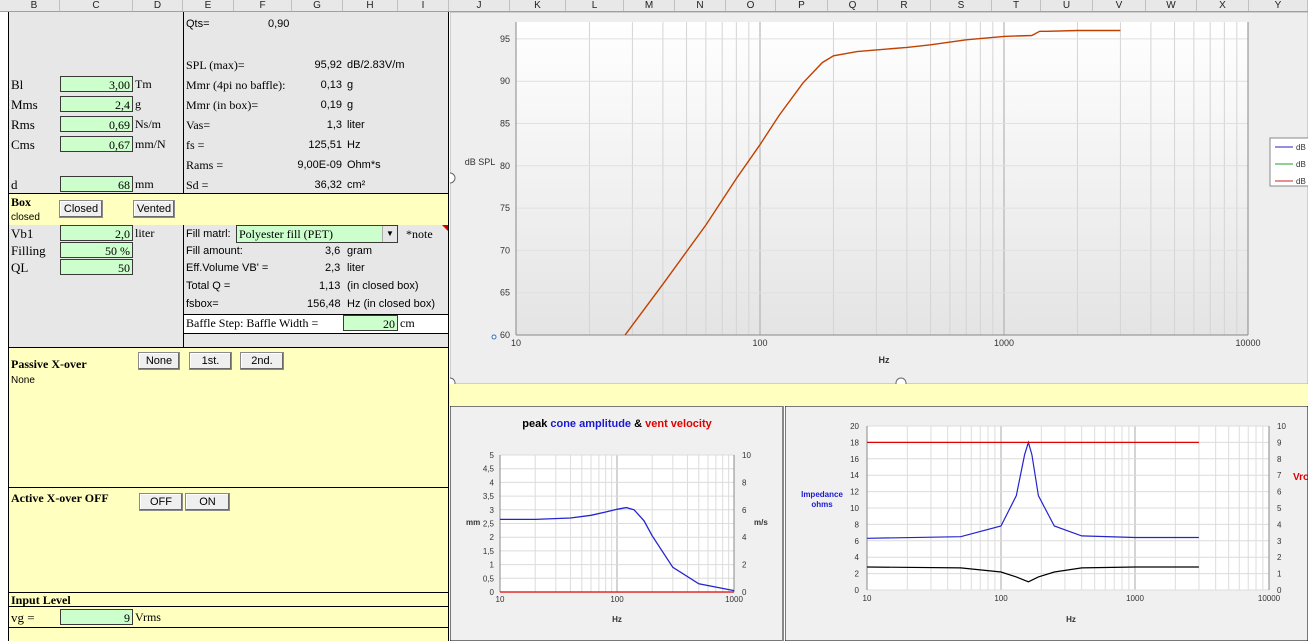  Describe the element at coordinates (331, 85) in the screenshot. I see `calc-value: 0,13` at that location.